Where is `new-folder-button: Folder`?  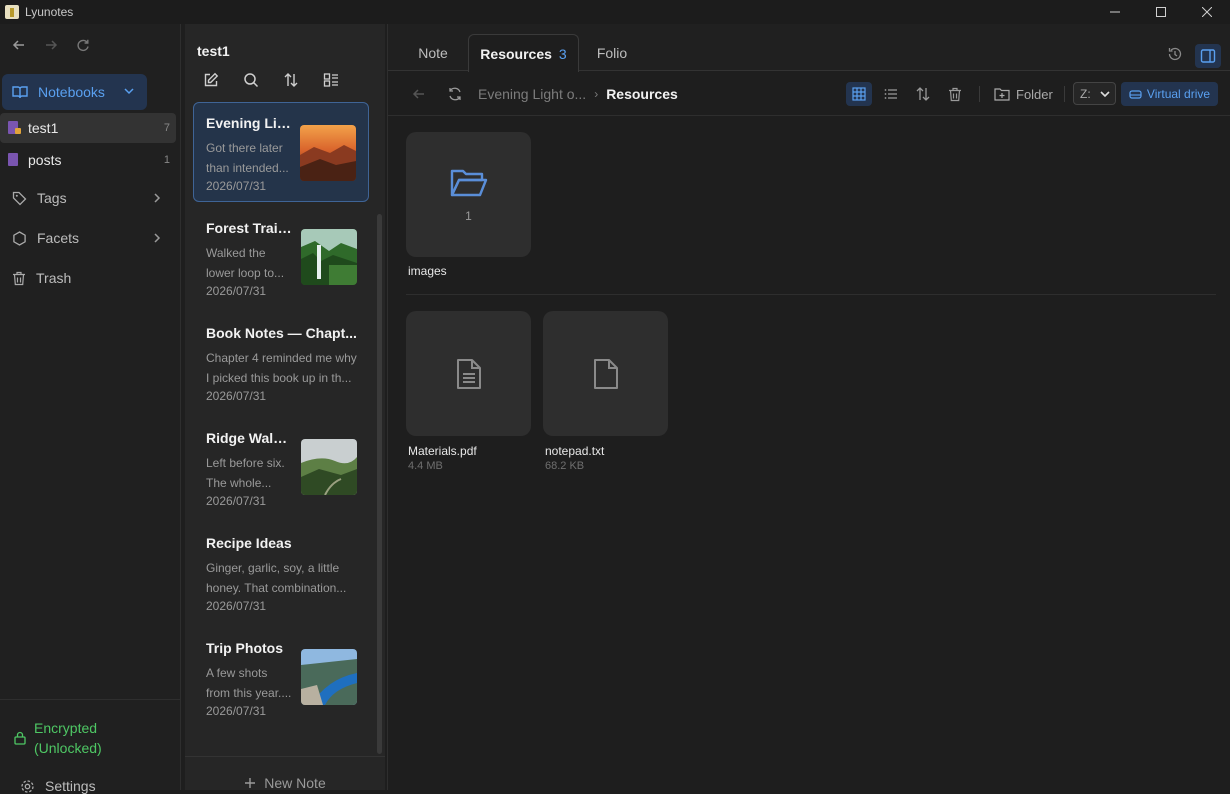 new-folder-button: Folder is located at coordinates (1023, 94).